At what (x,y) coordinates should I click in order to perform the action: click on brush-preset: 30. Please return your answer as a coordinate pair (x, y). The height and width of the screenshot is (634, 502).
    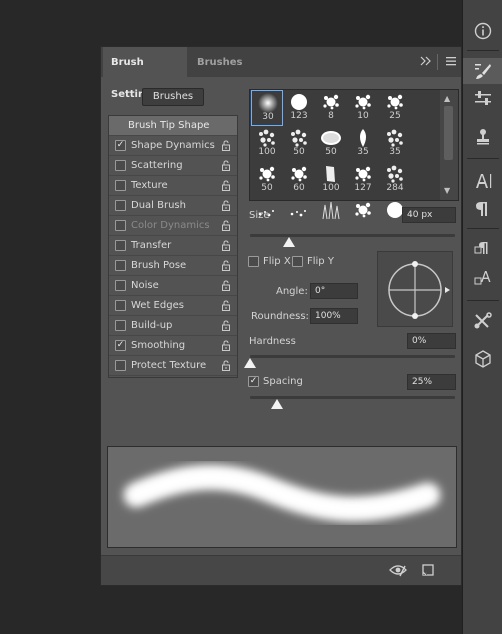
    Looking at the image, I should click on (267, 108).